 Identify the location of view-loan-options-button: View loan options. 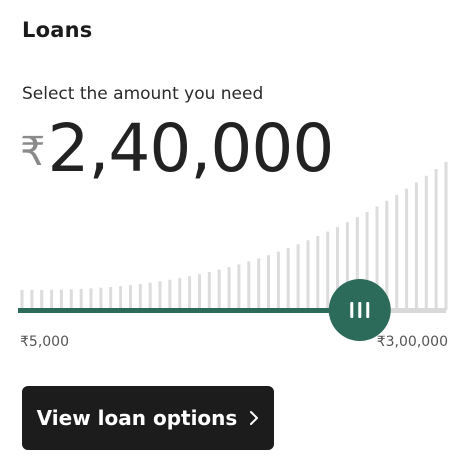
(148, 418).